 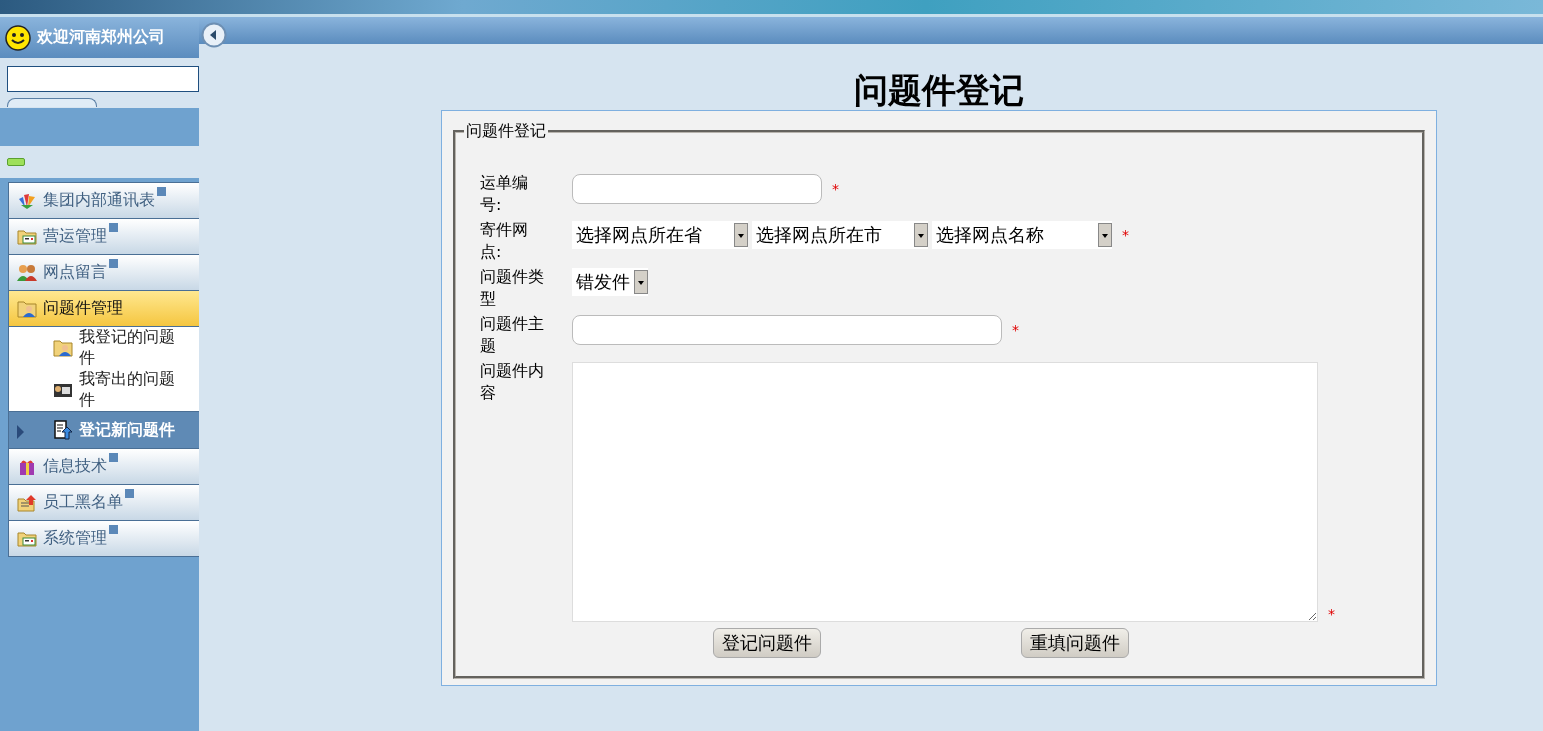 What do you see at coordinates (512, 382) in the screenshot?
I see `field-label: 问题件内容` at bounding box center [512, 382].